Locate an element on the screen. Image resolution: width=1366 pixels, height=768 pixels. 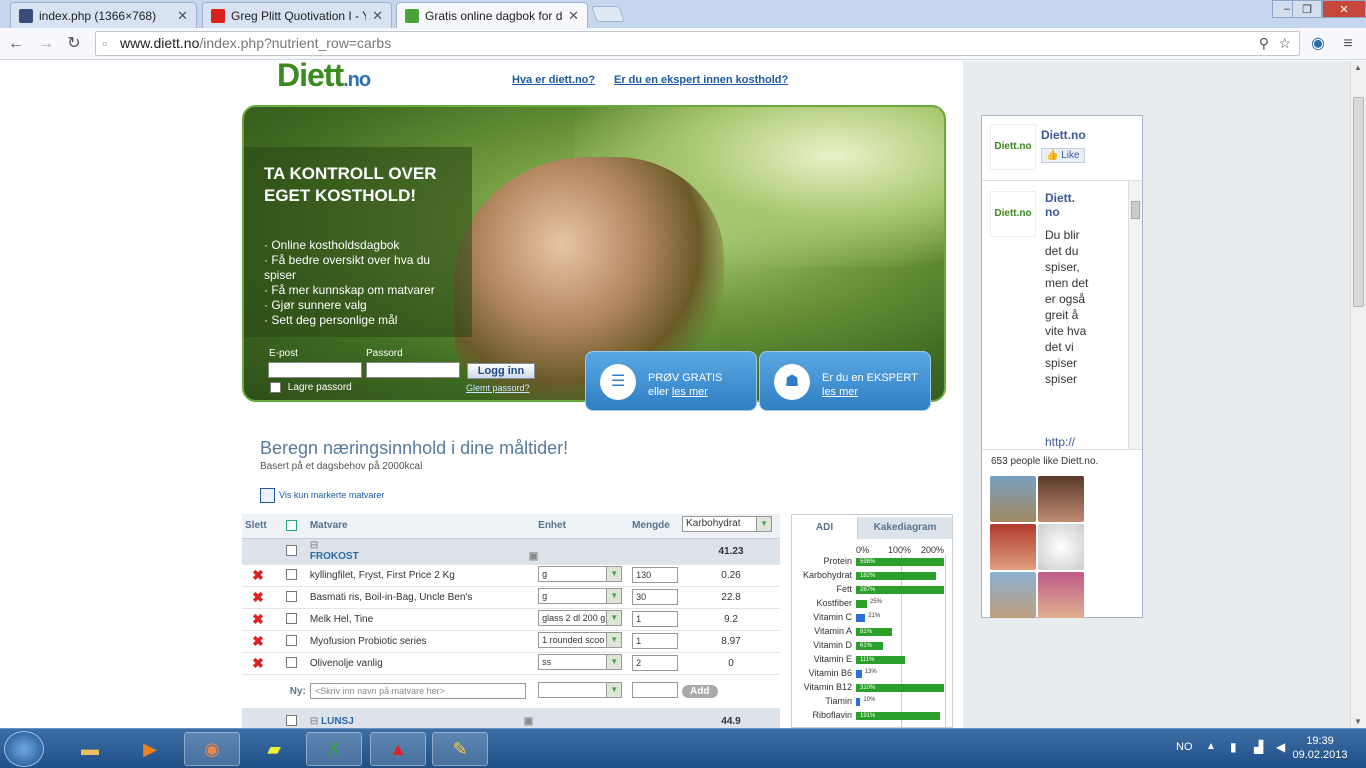
volume-icon: ◀ is located at coordinates (1280, 747).